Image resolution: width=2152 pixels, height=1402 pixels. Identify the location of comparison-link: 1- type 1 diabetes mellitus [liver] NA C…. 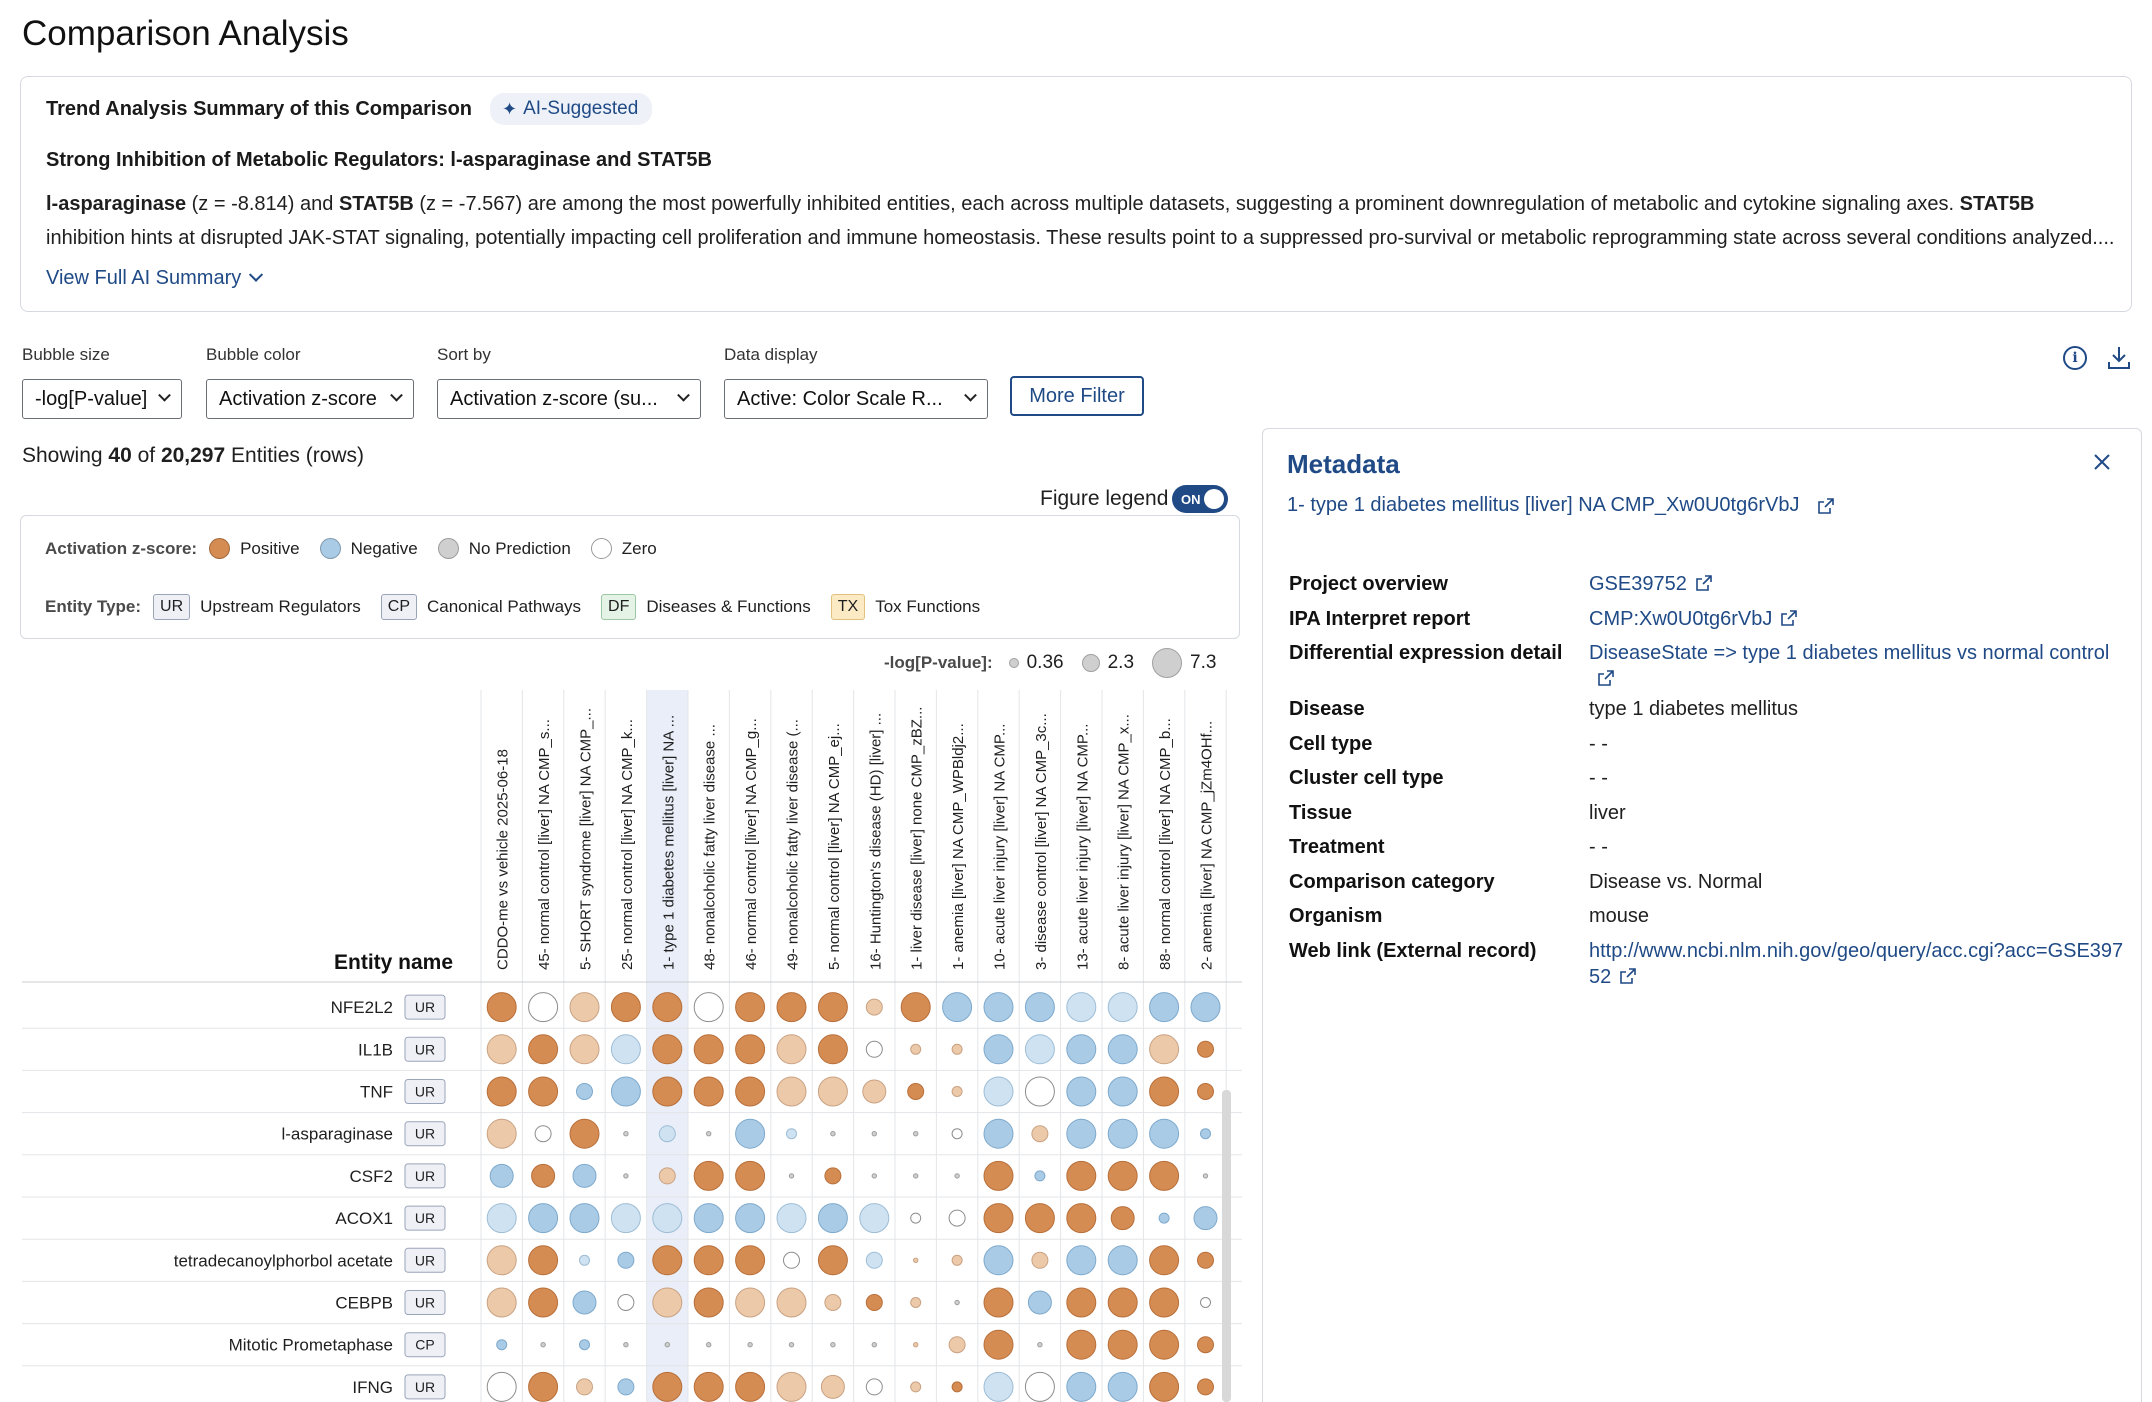
(1561, 505).